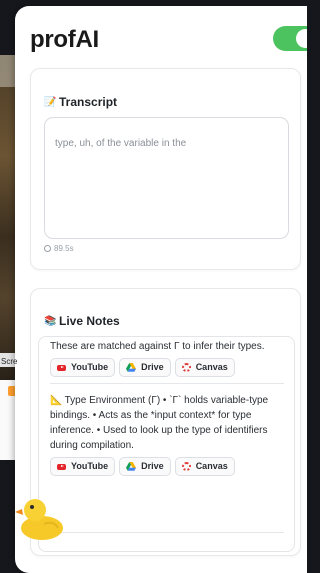 The height and width of the screenshot is (573, 320). Describe the element at coordinates (88, 102) in the screenshot. I see `transcript-title: Transcript` at that location.